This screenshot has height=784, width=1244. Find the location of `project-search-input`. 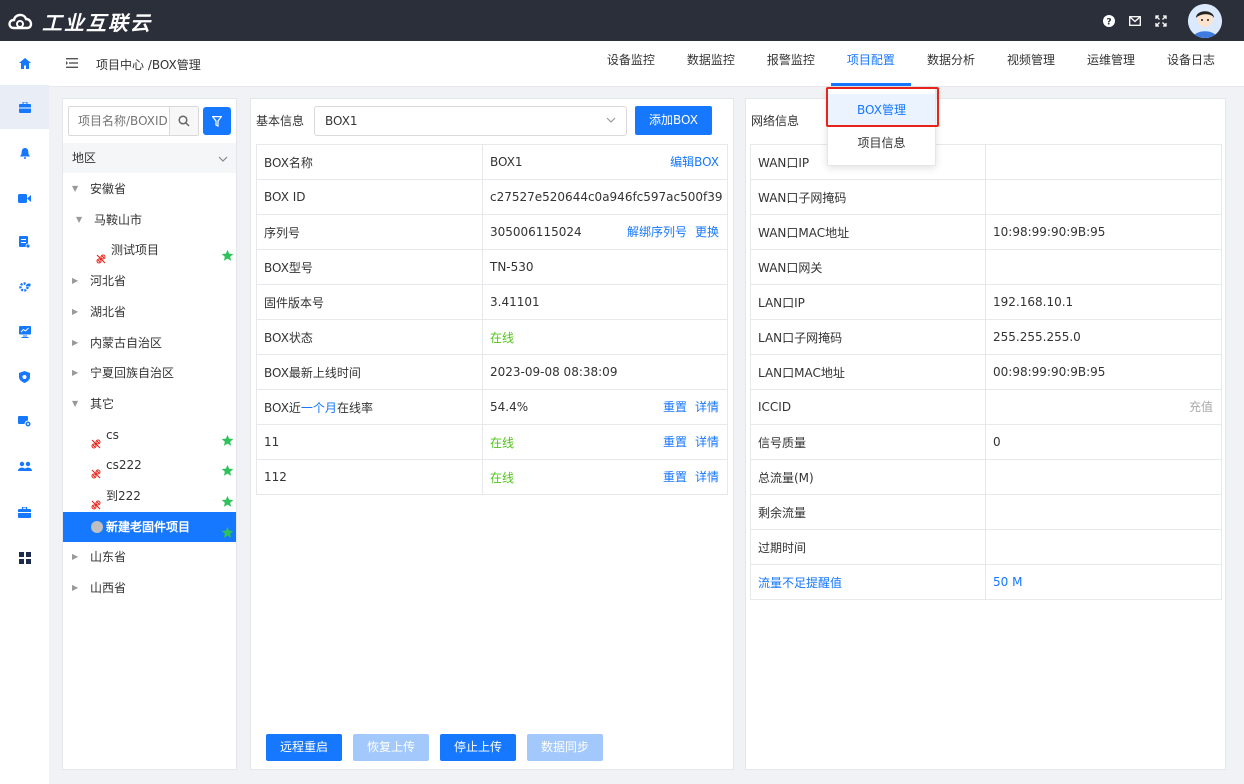

project-search-input is located at coordinates (119, 121).